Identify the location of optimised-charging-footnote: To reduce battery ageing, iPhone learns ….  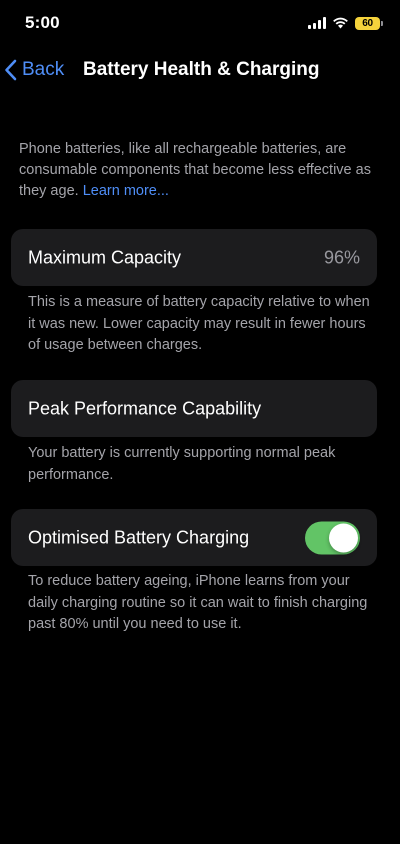
(198, 602).